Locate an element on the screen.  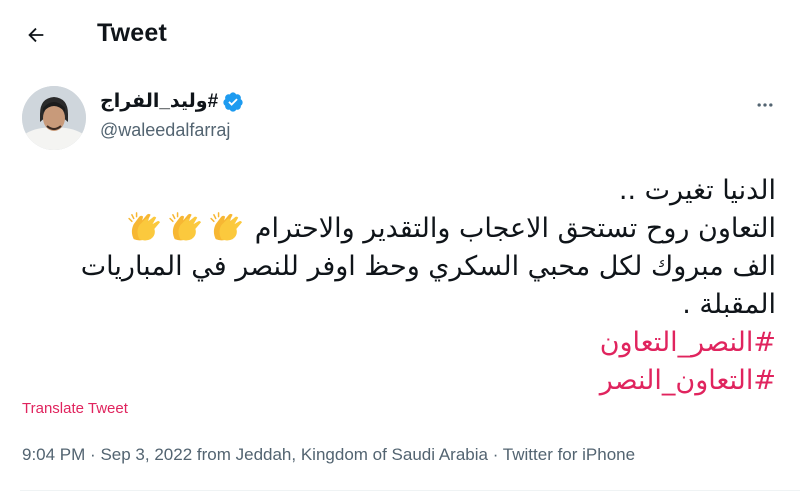
translate-tweet-link: Translate Tweet is located at coordinates (75, 408).